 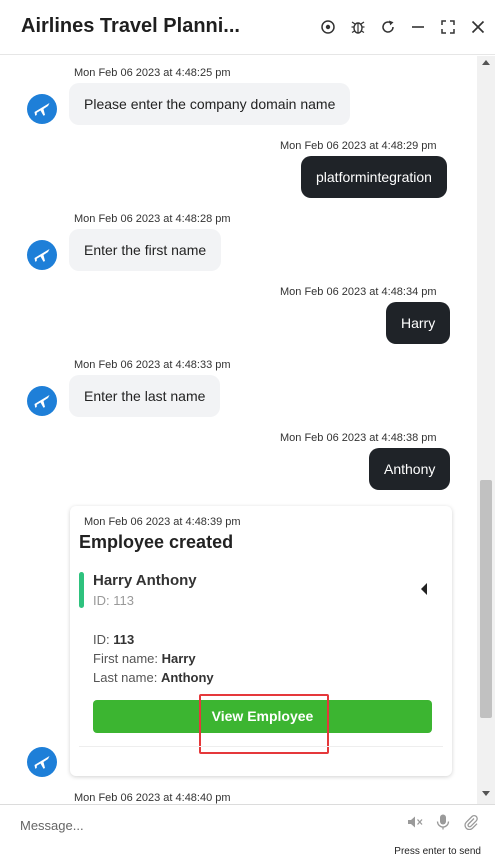 What do you see at coordinates (388, 27) in the screenshot?
I see `refresh-icon` at bounding box center [388, 27].